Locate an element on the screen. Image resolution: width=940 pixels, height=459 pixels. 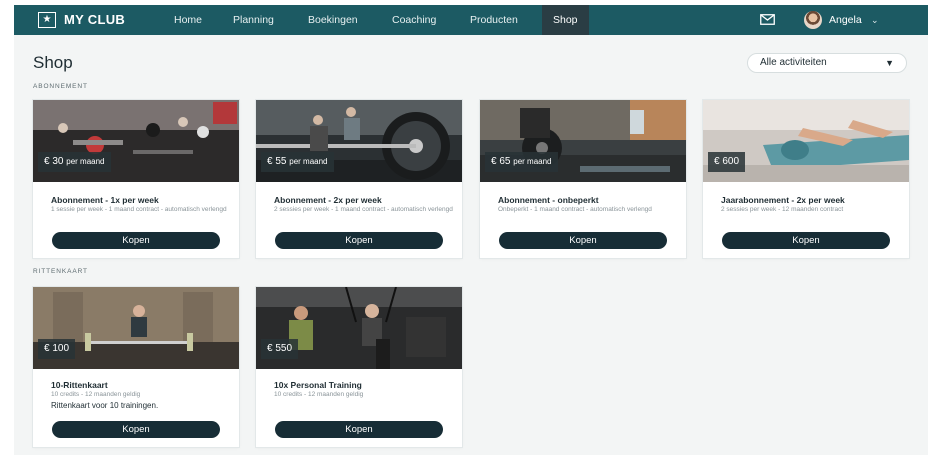
price-badge: € 30 per maand is located at coordinates (74, 162).